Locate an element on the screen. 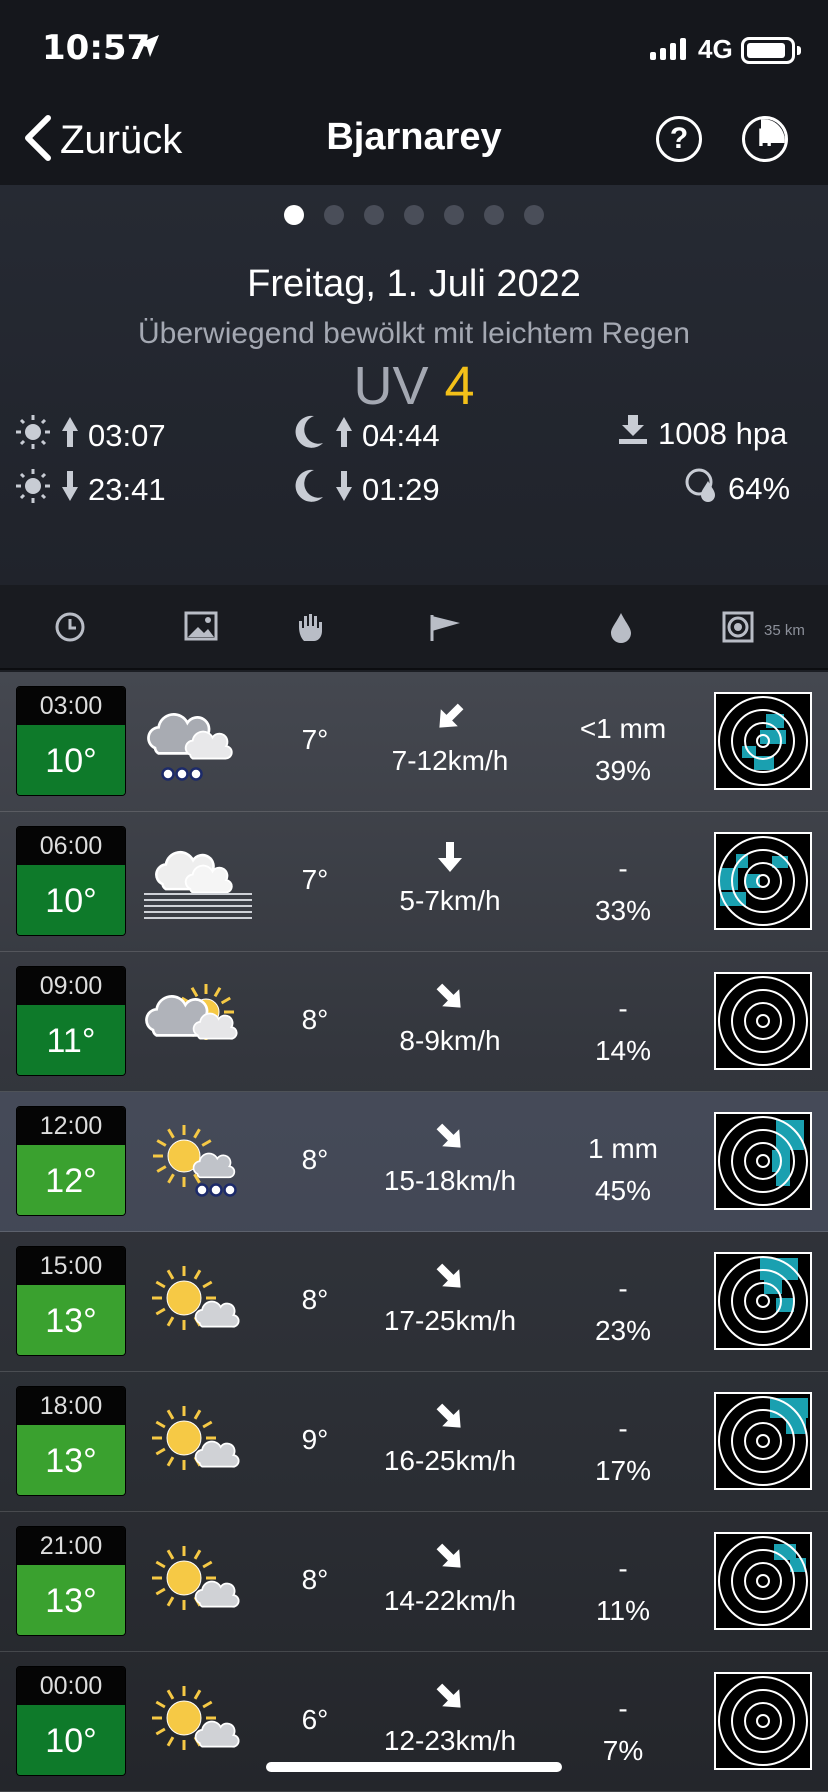 Image resolution: width=828 pixels, height=1792 pixels. top-bar: 10:57 4G Zurück Bjarnarey ? h is located at coordinates (414, 92).